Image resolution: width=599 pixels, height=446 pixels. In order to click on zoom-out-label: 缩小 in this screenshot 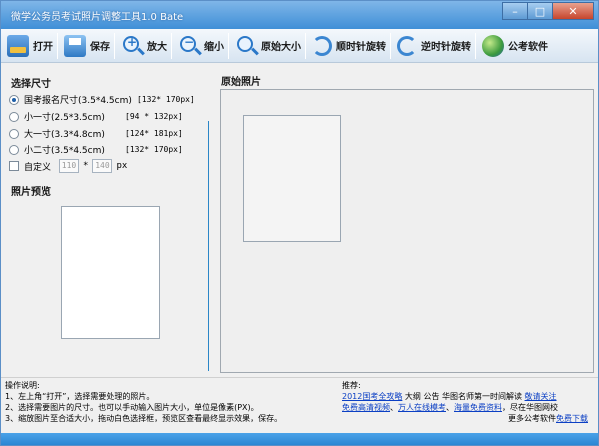, I will do `click(214, 47)`.